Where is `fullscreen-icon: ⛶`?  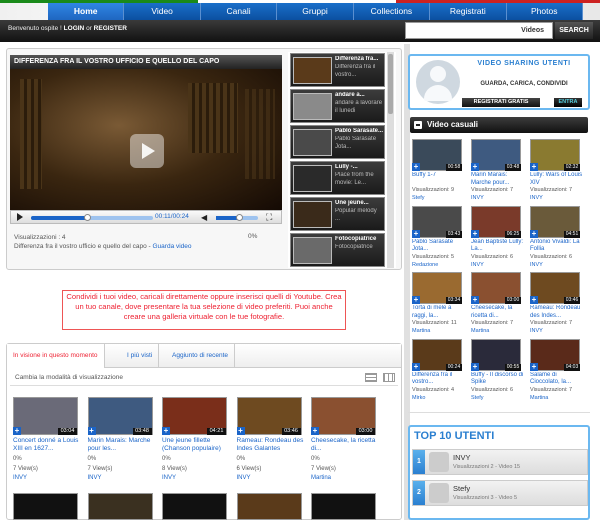 fullscreen-icon: ⛶ is located at coordinates (271, 217).